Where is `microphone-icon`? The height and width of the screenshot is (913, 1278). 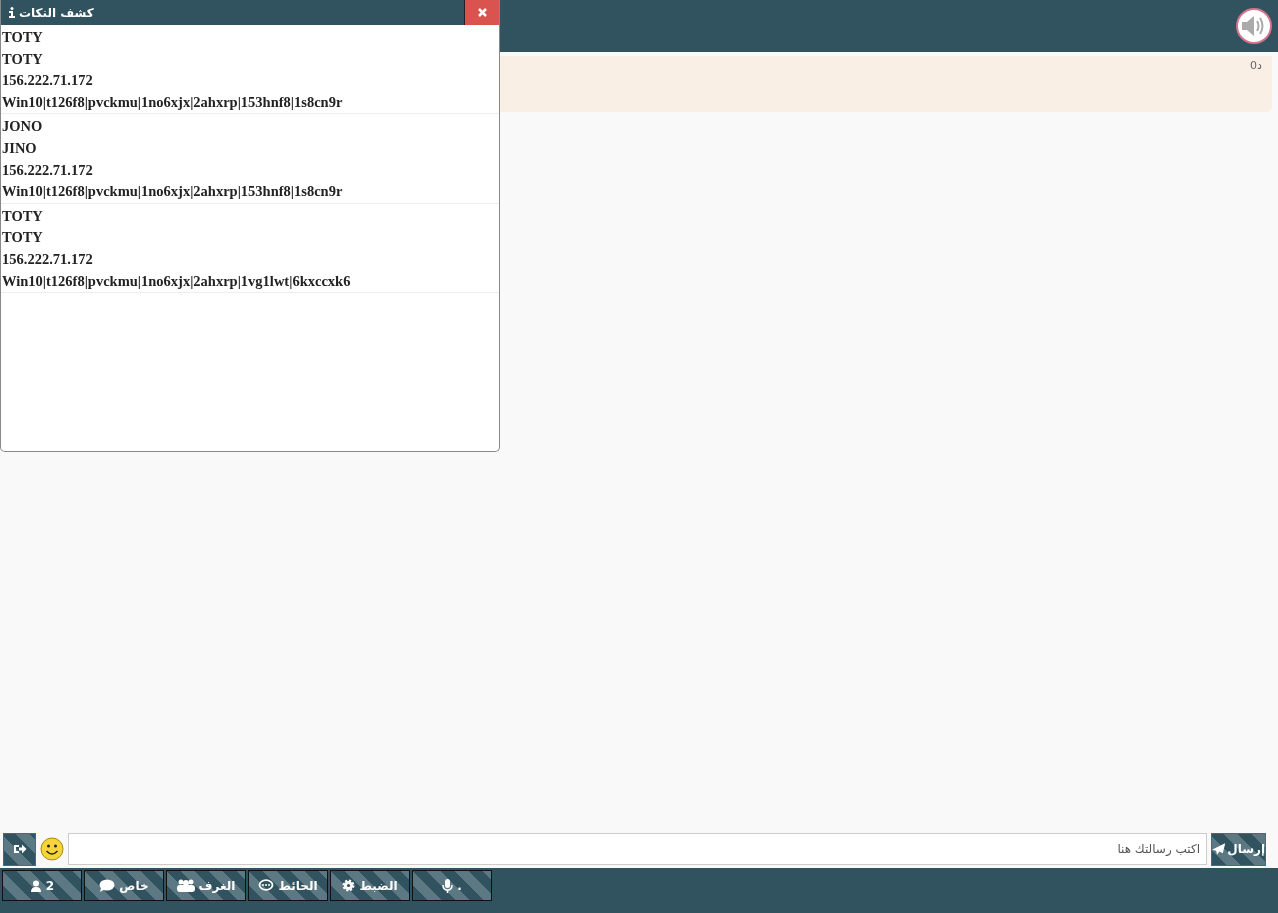
microphone-icon is located at coordinates (448, 885).